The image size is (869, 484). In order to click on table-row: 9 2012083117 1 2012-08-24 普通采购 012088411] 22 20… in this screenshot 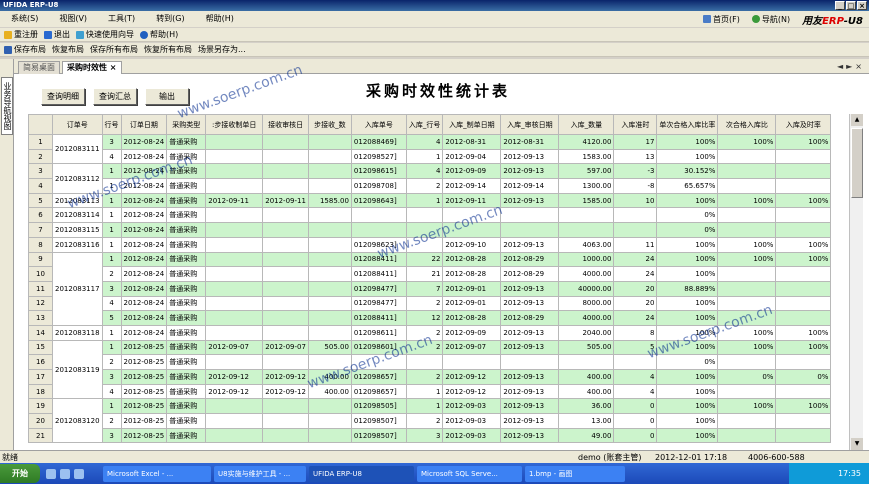, I will do `click(430, 288)`.